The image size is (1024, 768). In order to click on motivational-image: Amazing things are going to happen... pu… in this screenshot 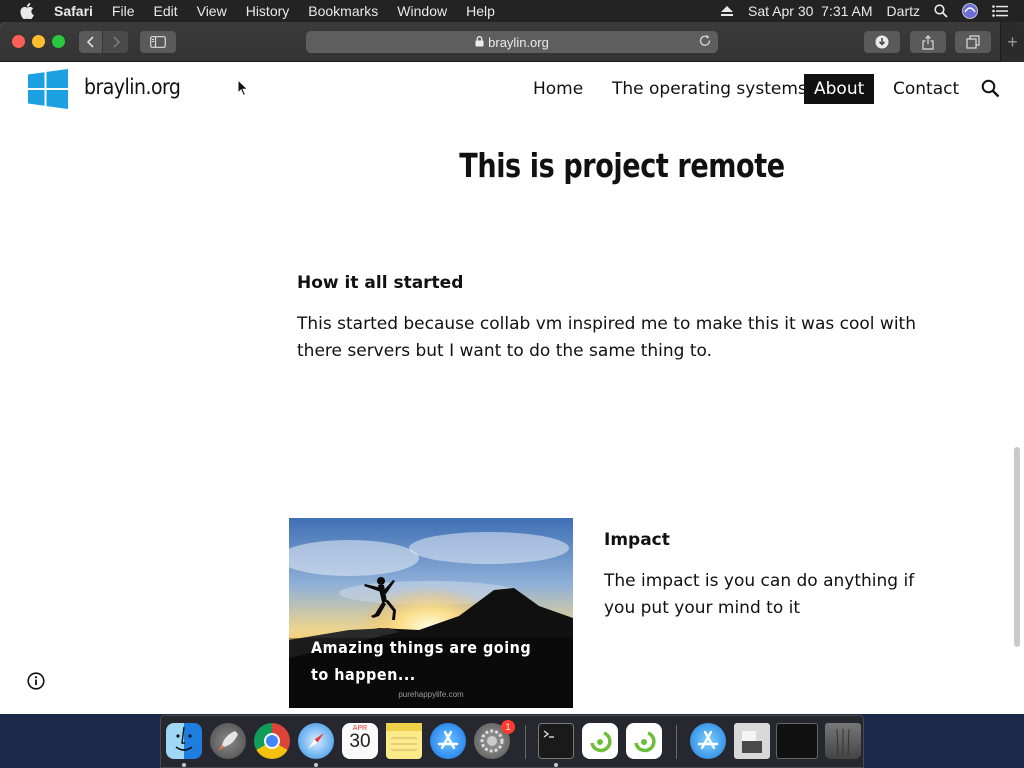, I will do `click(431, 613)`.